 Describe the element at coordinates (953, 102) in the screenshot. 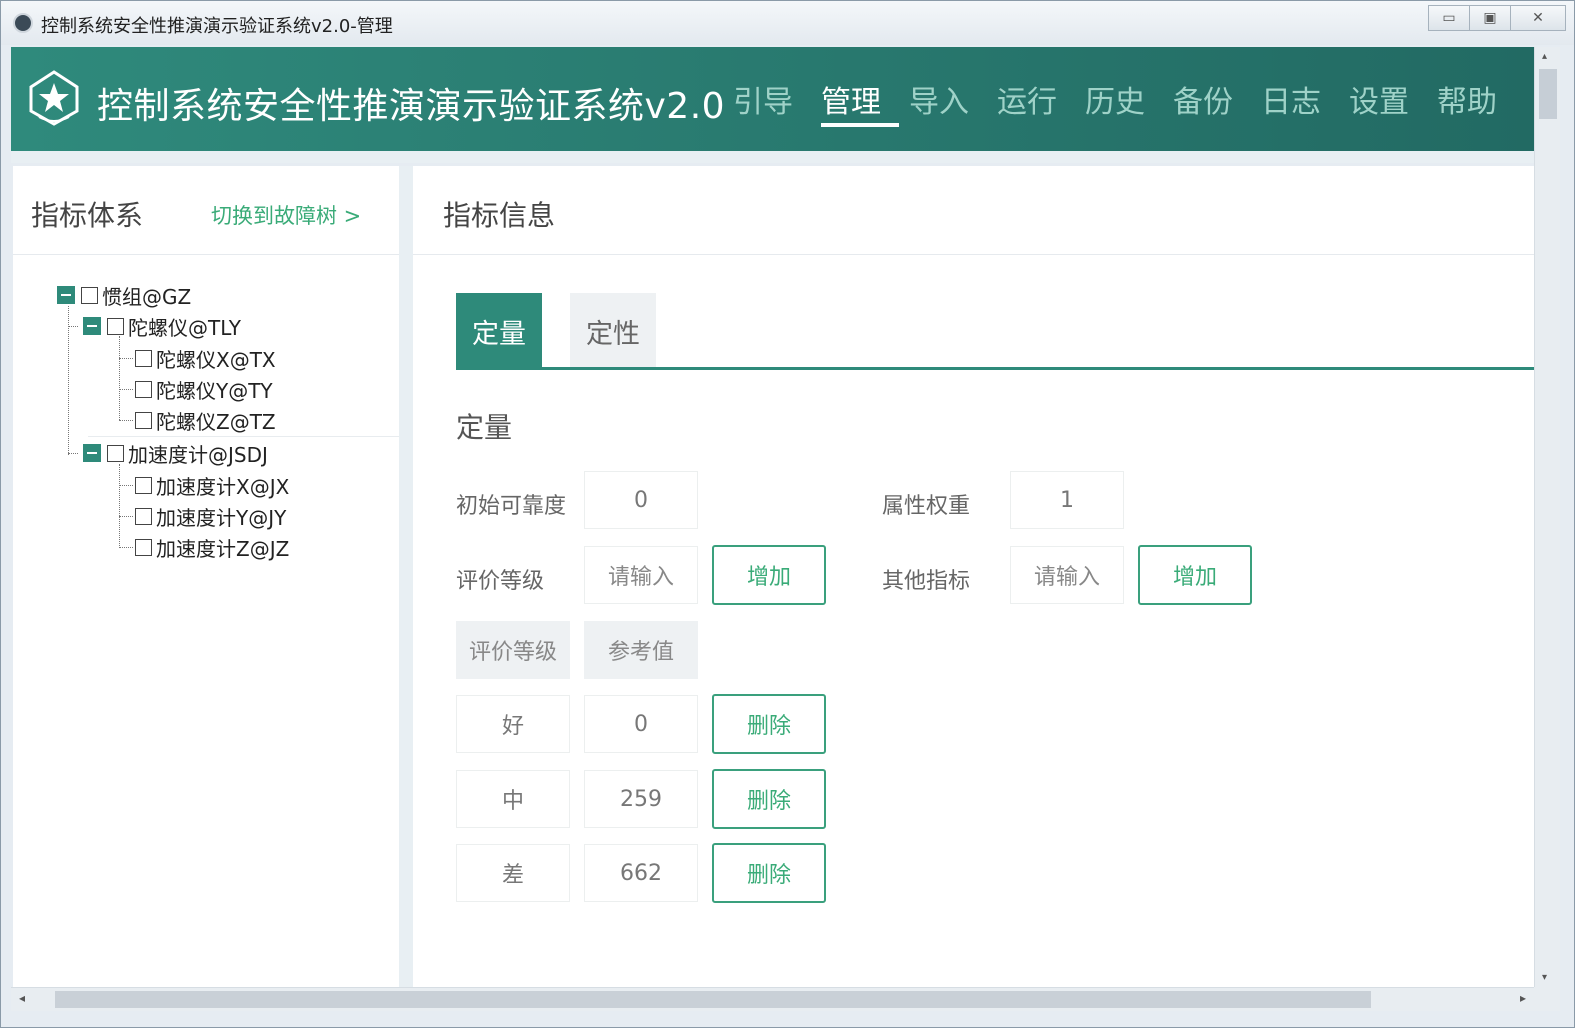

I see `nav-import: 导入` at that location.